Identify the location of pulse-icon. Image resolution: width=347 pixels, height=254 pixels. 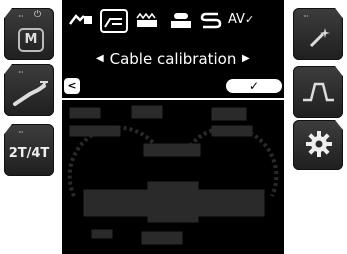
(318, 92).